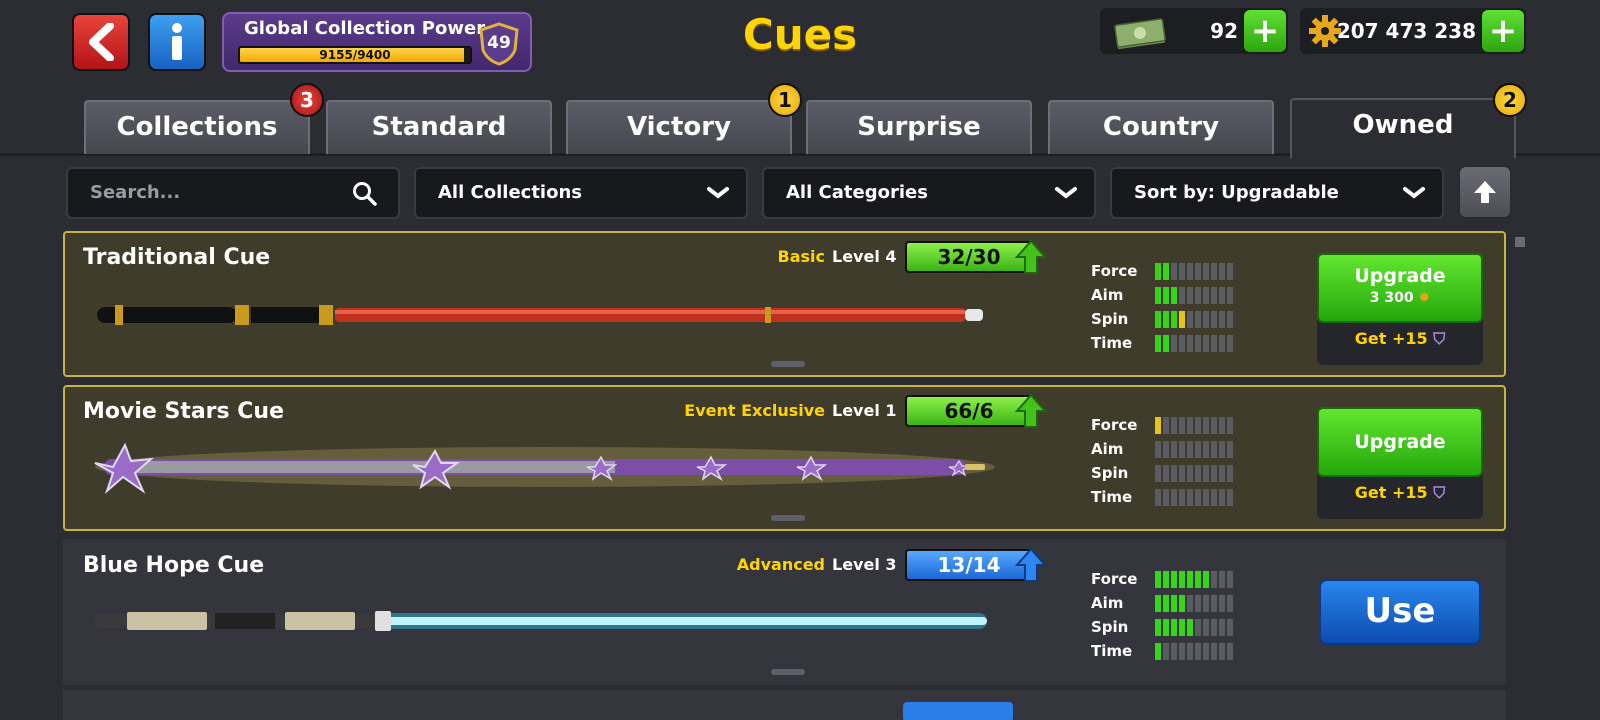 The width and height of the screenshot is (1600, 720). I want to click on back-button, so click(101, 42).